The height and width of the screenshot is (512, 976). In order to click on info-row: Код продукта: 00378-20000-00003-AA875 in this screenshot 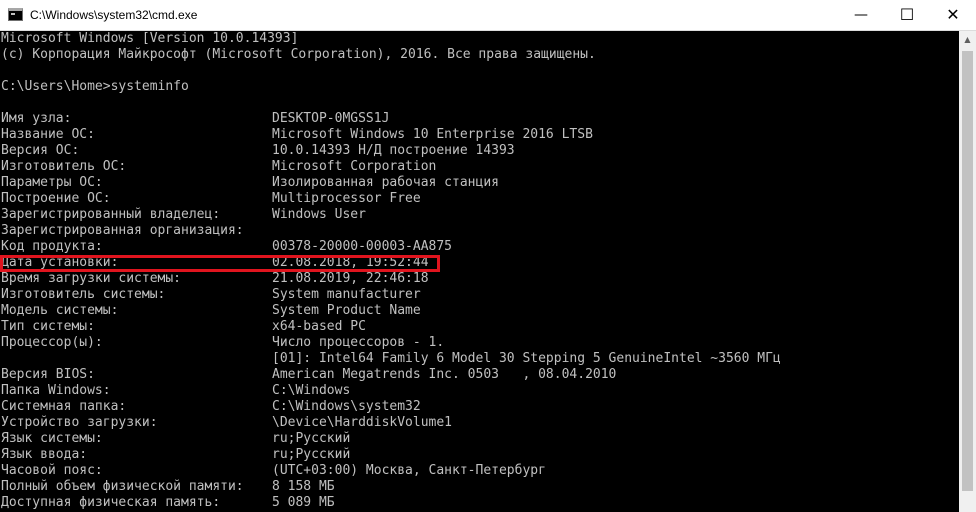, I will do `click(226, 247)`.